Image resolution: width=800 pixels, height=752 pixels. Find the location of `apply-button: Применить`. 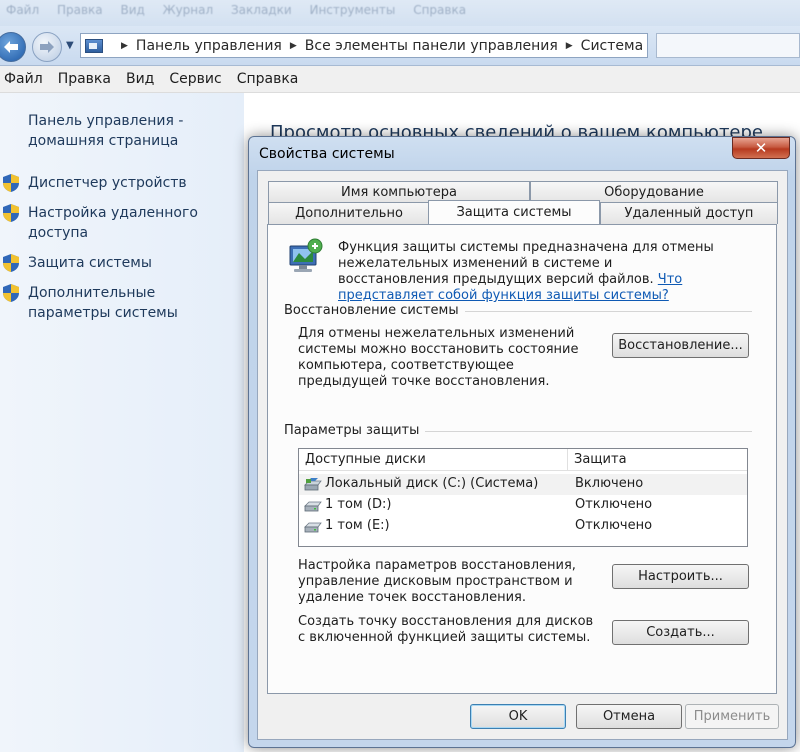

apply-button: Применить is located at coordinates (732, 716).